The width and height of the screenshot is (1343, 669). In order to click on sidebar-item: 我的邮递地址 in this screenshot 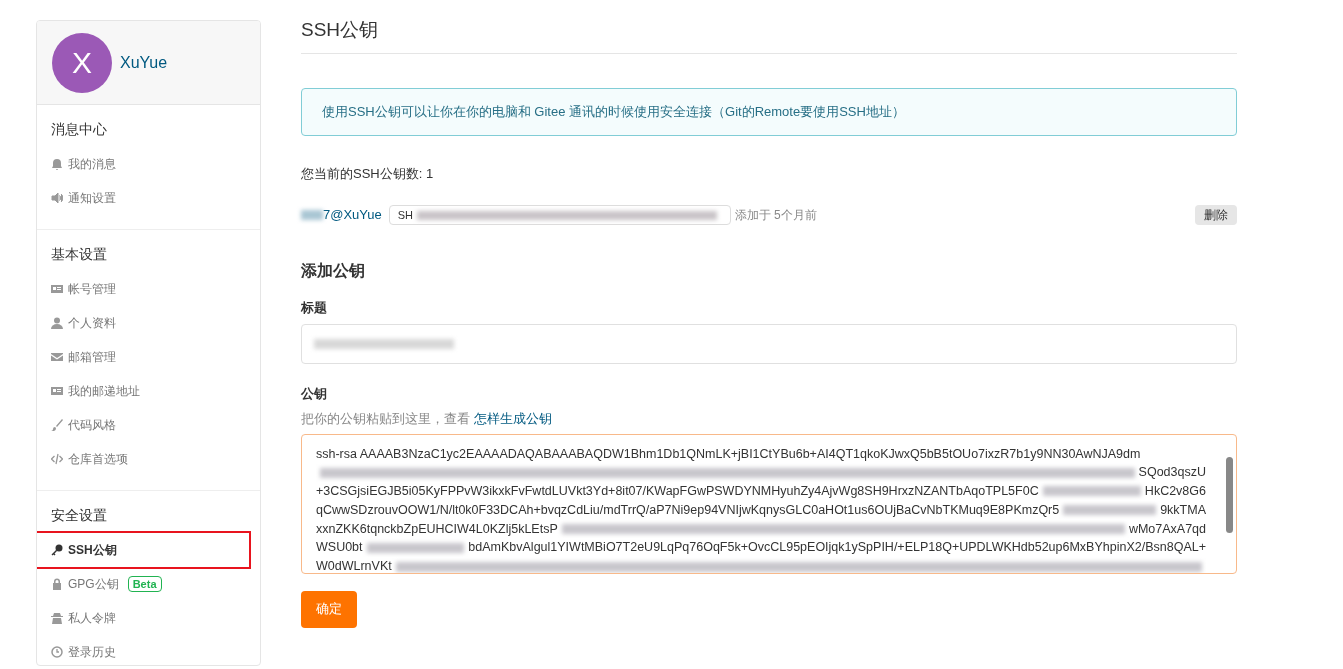, I will do `click(148, 391)`.